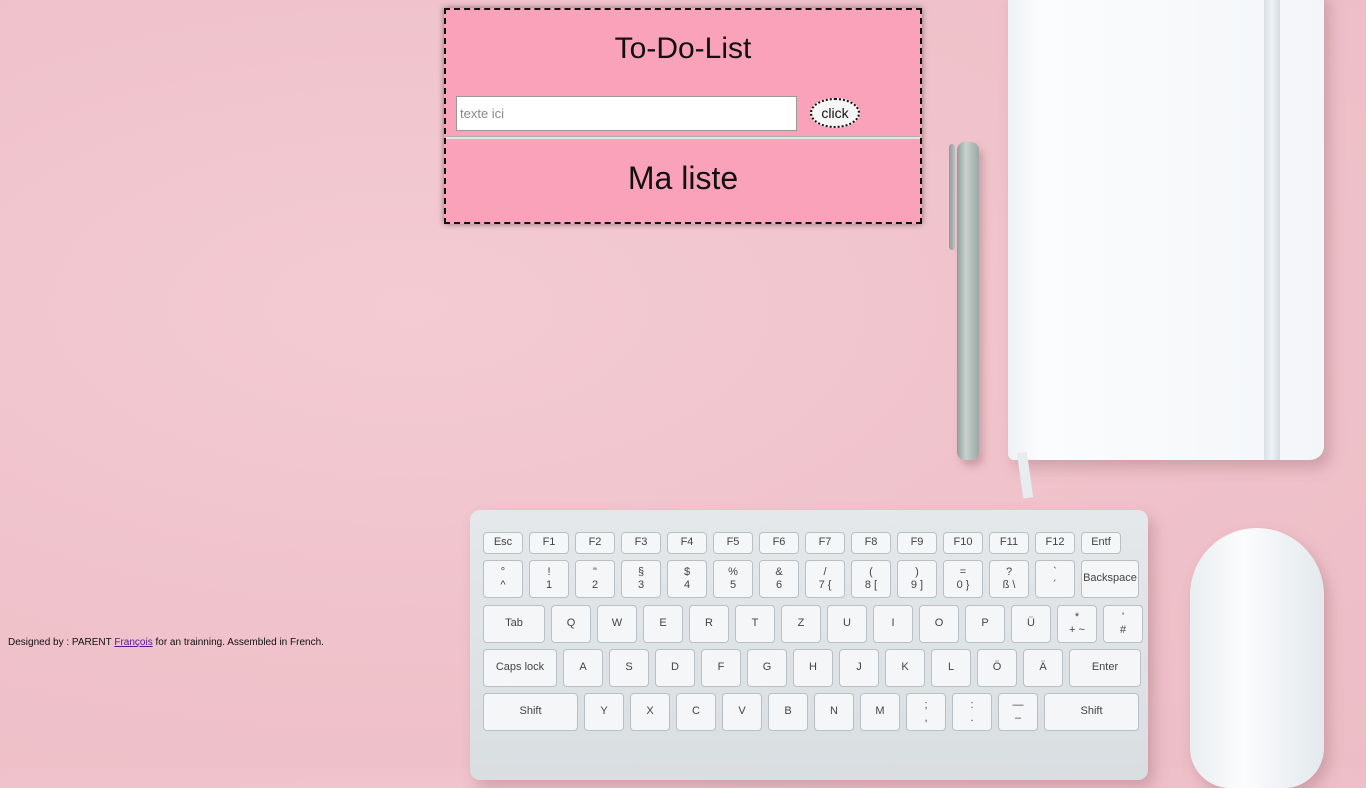  What do you see at coordinates (650, 712) in the screenshot?
I see `keyboard-key: X` at bounding box center [650, 712].